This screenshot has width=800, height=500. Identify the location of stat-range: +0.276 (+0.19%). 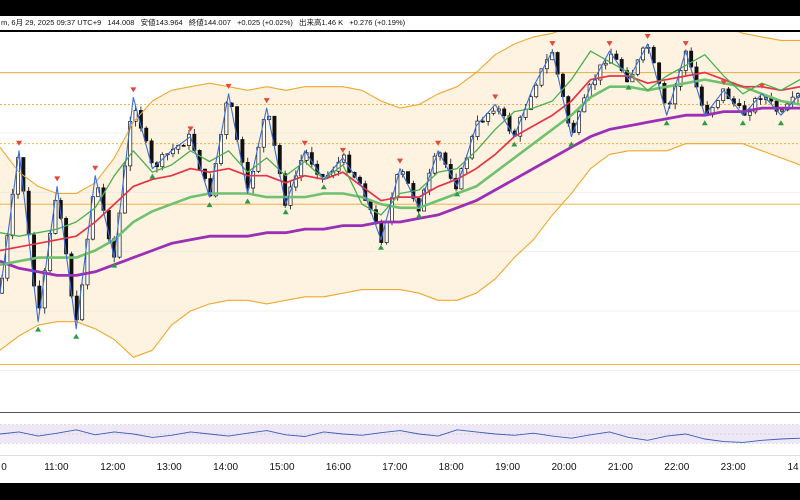
(377, 22).